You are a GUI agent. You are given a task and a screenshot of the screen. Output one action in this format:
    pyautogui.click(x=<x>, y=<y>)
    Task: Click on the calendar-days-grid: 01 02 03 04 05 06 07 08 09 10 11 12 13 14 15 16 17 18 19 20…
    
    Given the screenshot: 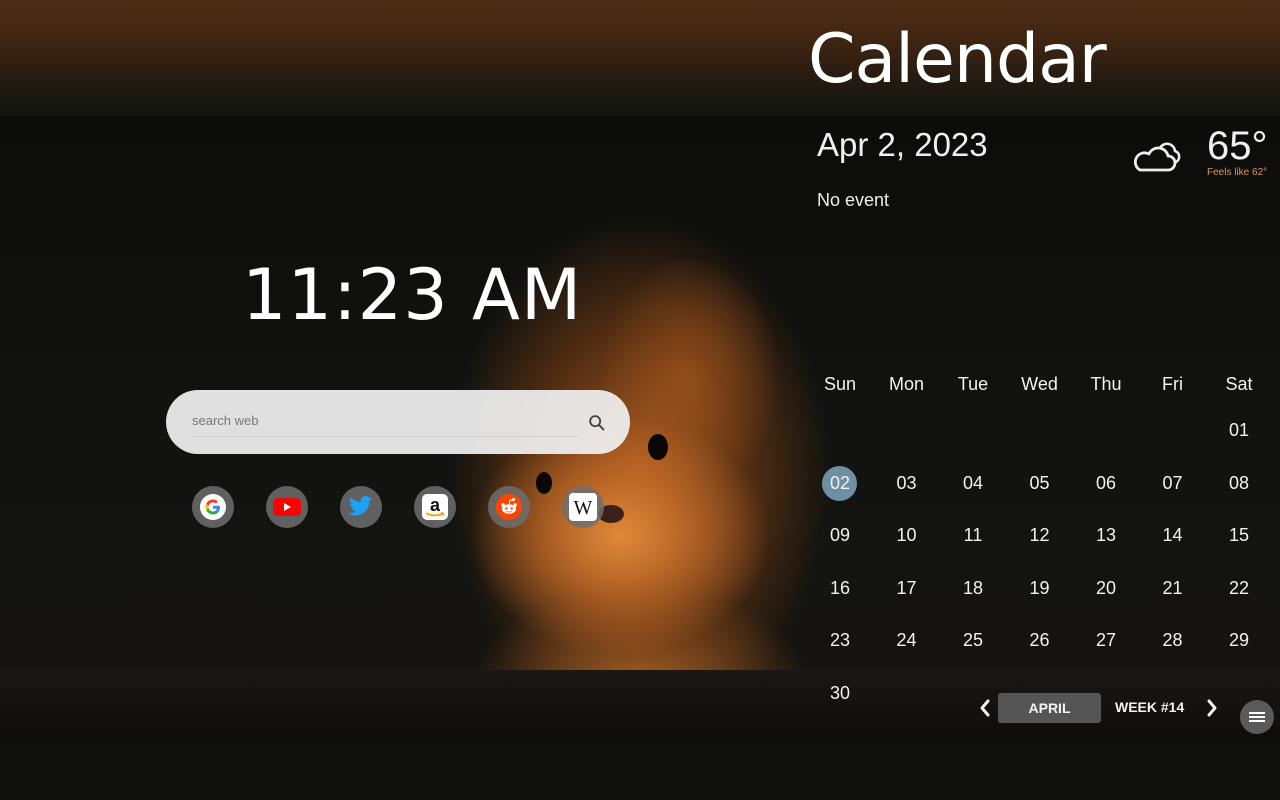 What is the action you would take?
    pyautogui.click(x=1040, y=563)
    